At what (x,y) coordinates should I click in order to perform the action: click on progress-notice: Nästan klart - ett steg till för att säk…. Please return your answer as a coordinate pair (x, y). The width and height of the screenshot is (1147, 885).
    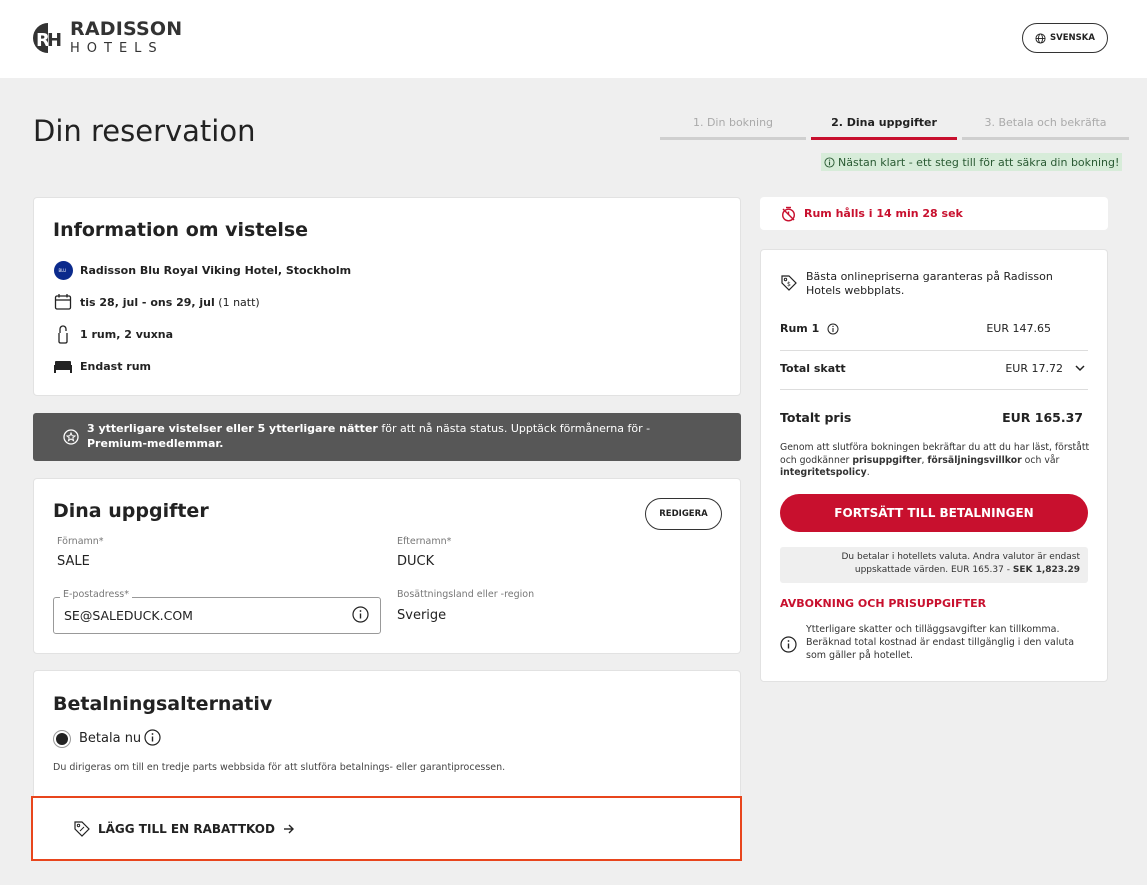
    Looking at the image, I should click on (972, 162).